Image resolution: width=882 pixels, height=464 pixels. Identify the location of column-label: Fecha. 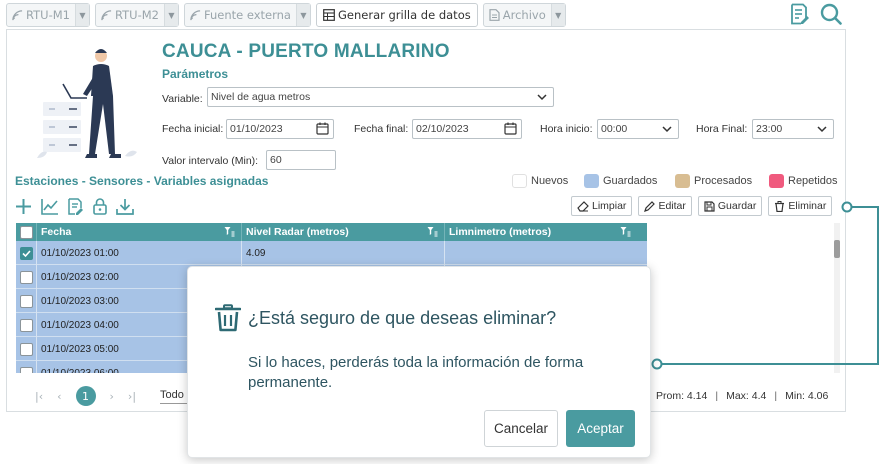
(56, 232).